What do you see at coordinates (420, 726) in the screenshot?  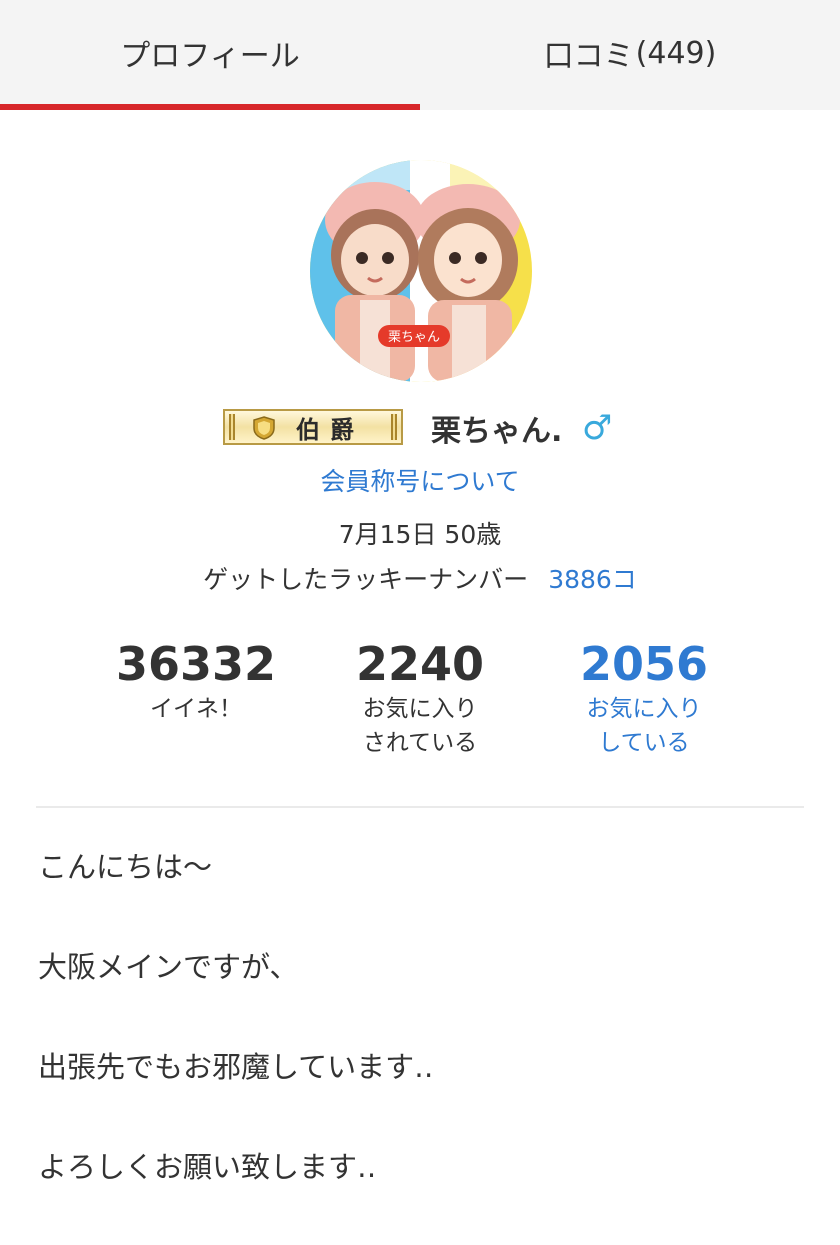 I see `favorited-by-label: お気に入り されている` at bounding box center [420, 726].